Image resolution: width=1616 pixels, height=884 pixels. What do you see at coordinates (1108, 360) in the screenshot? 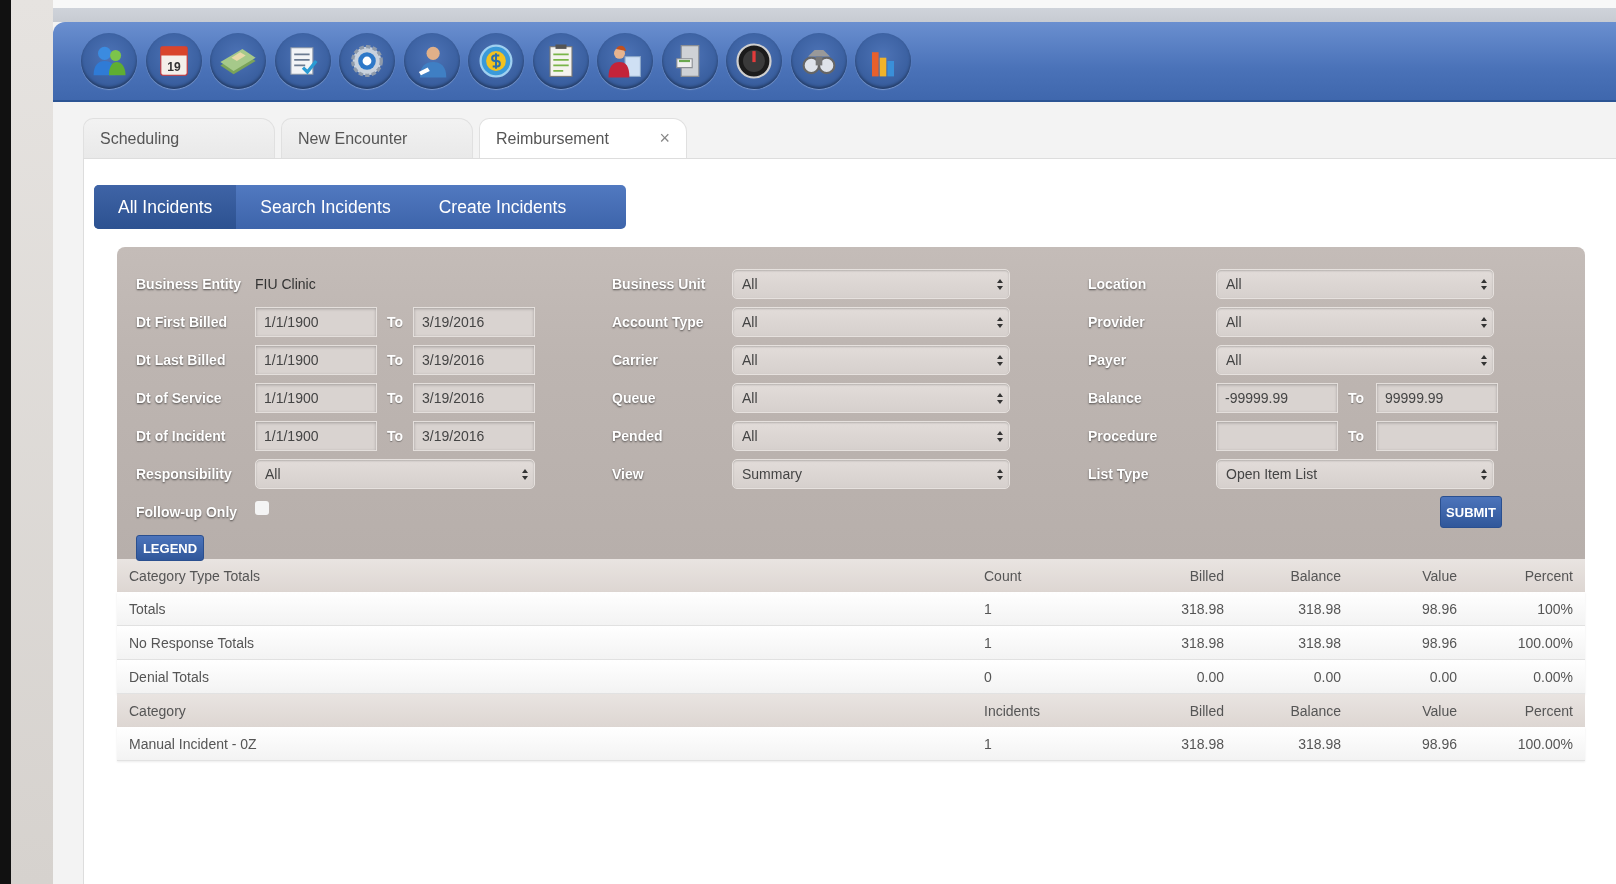
I see `field-label: Payer` at bounding box center [1108, 360].